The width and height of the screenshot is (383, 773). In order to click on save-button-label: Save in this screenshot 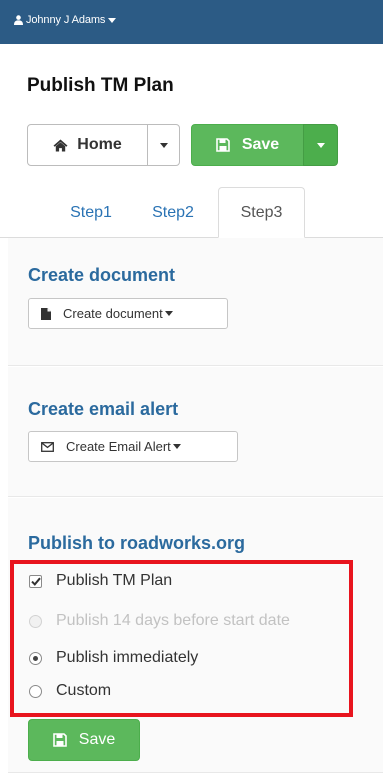, I will do `click(260, 144)`.